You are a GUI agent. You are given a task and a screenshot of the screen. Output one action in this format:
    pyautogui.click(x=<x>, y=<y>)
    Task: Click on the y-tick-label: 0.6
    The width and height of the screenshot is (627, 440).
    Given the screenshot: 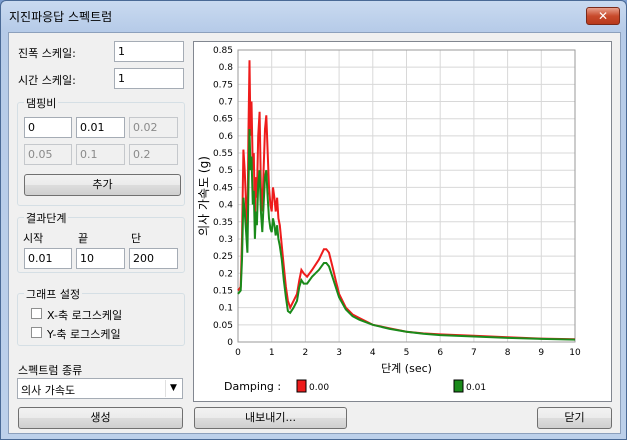 What is the action you would take?
    pyautogui.click(x=226, y=137)
    